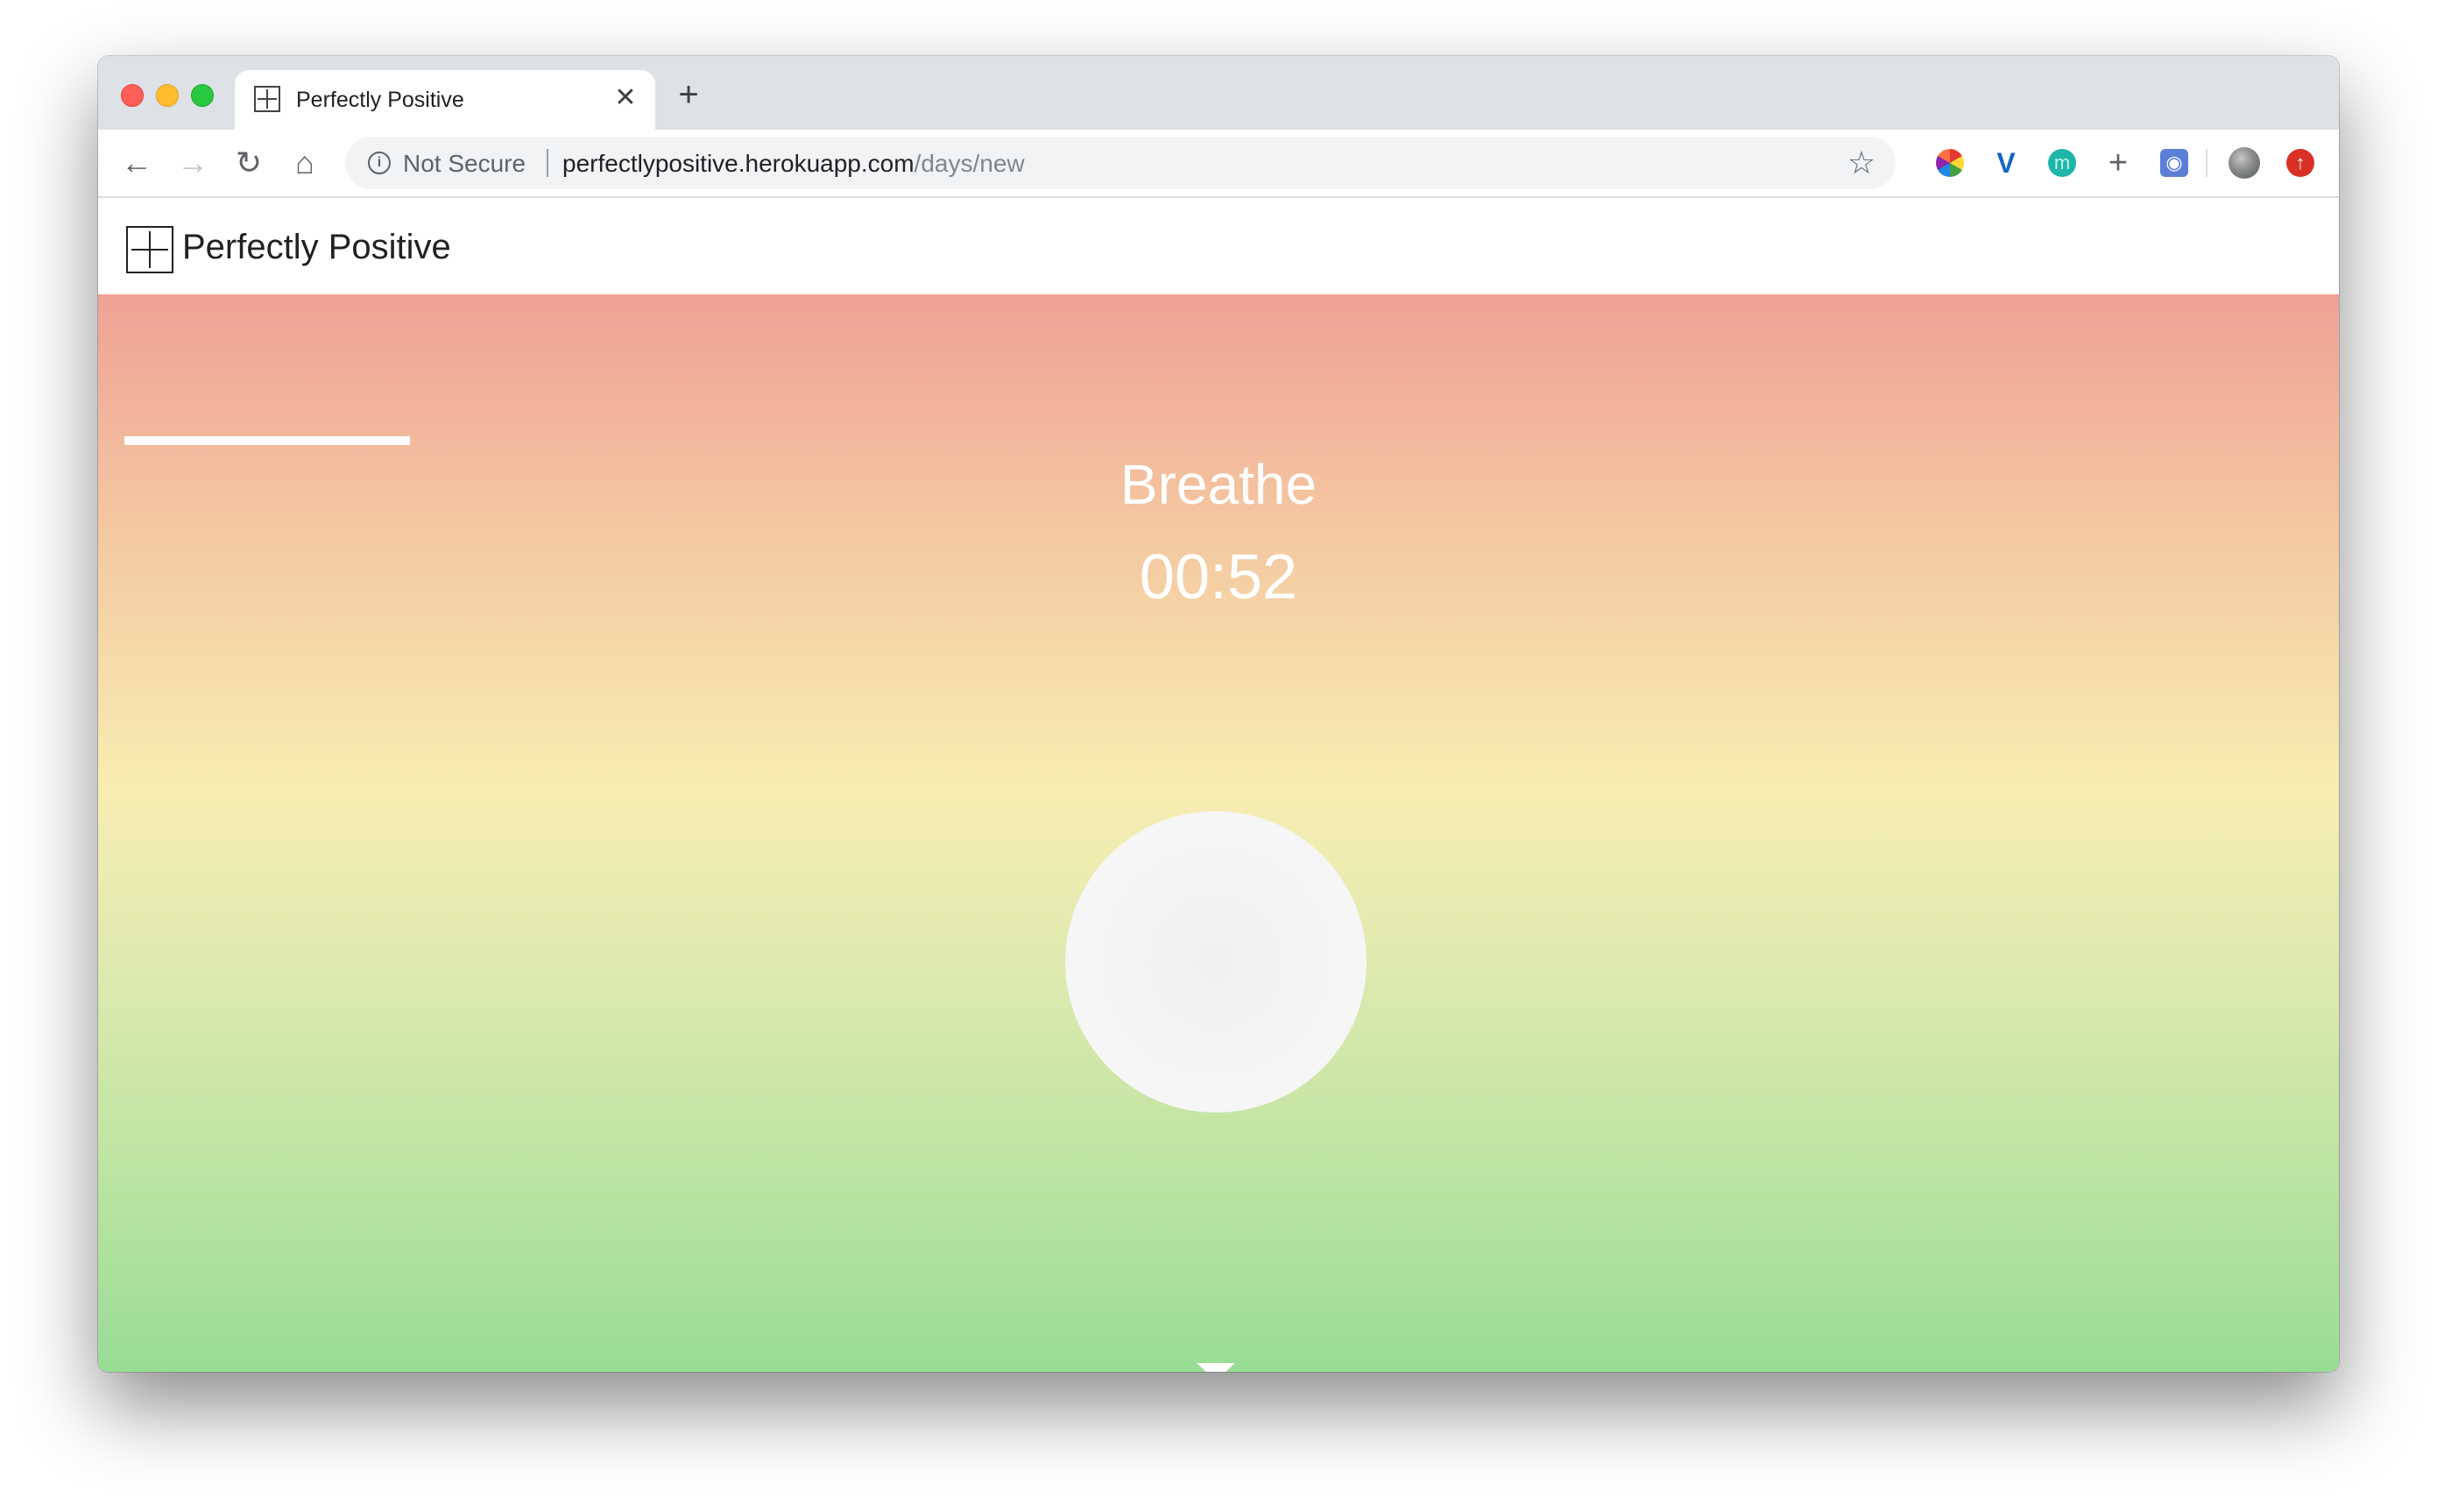  Describe the element at coordinates (2244, 163) in the screenshot. I see `profile-avatar` at that location.